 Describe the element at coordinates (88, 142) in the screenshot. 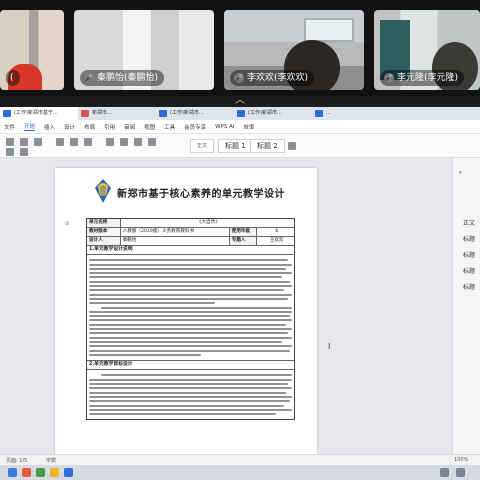

I see `underline-icon` at that location.